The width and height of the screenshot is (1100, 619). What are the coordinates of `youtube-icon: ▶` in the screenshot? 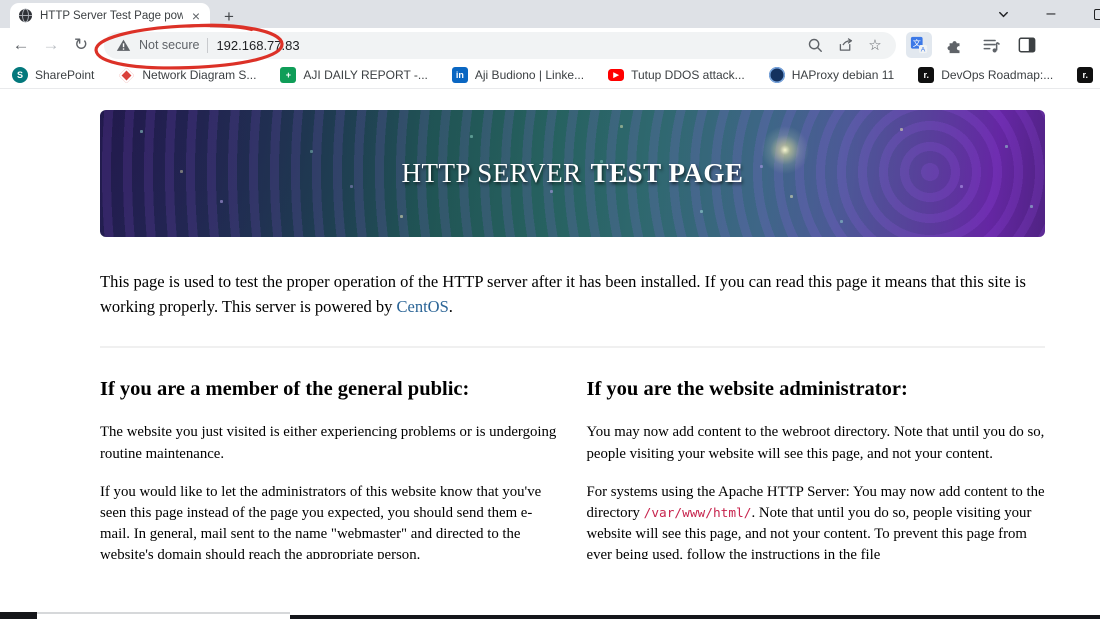 It's located at (616, 75).